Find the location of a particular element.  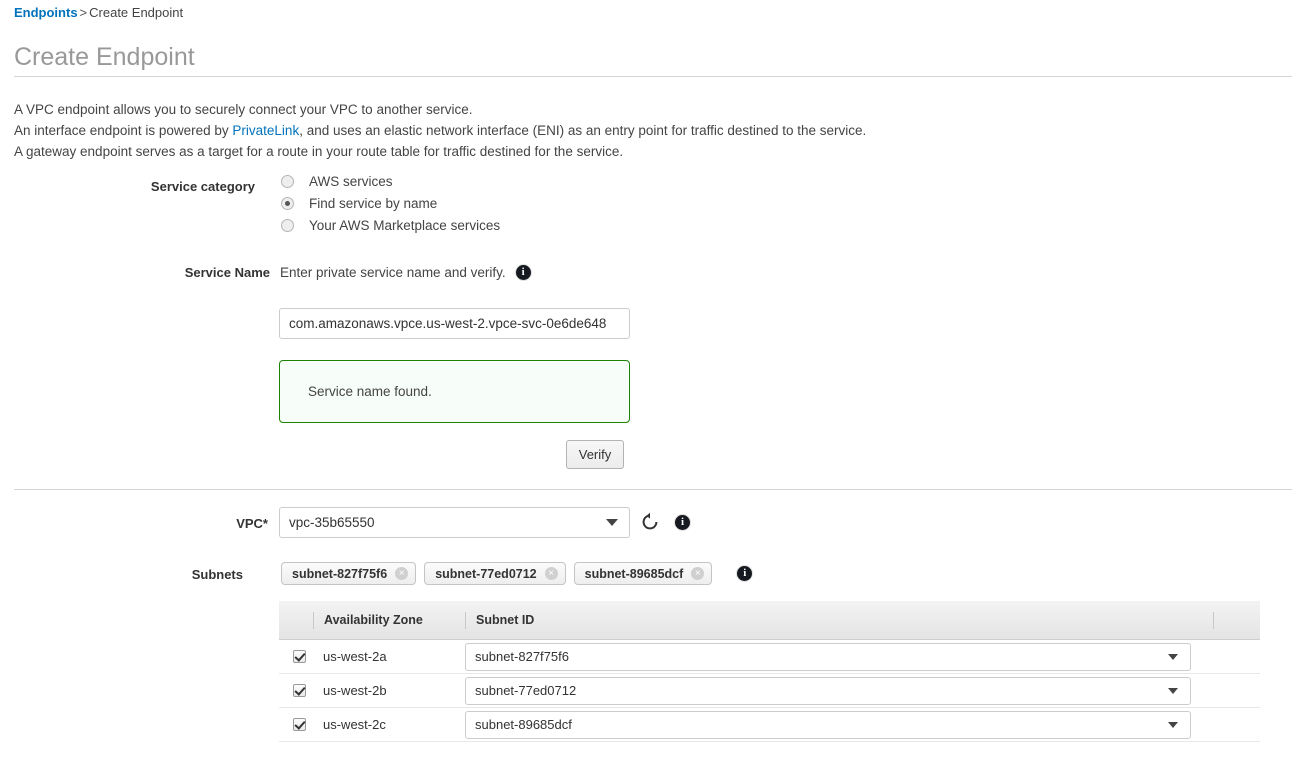

availability-zone-value: us-west-2c is located at coordinates (354, 724).